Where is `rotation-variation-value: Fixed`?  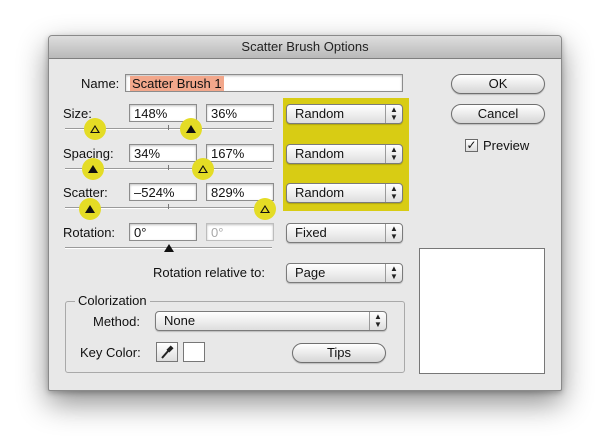
rotation-variation-value: Fixed is located at coordinates (311, 232).